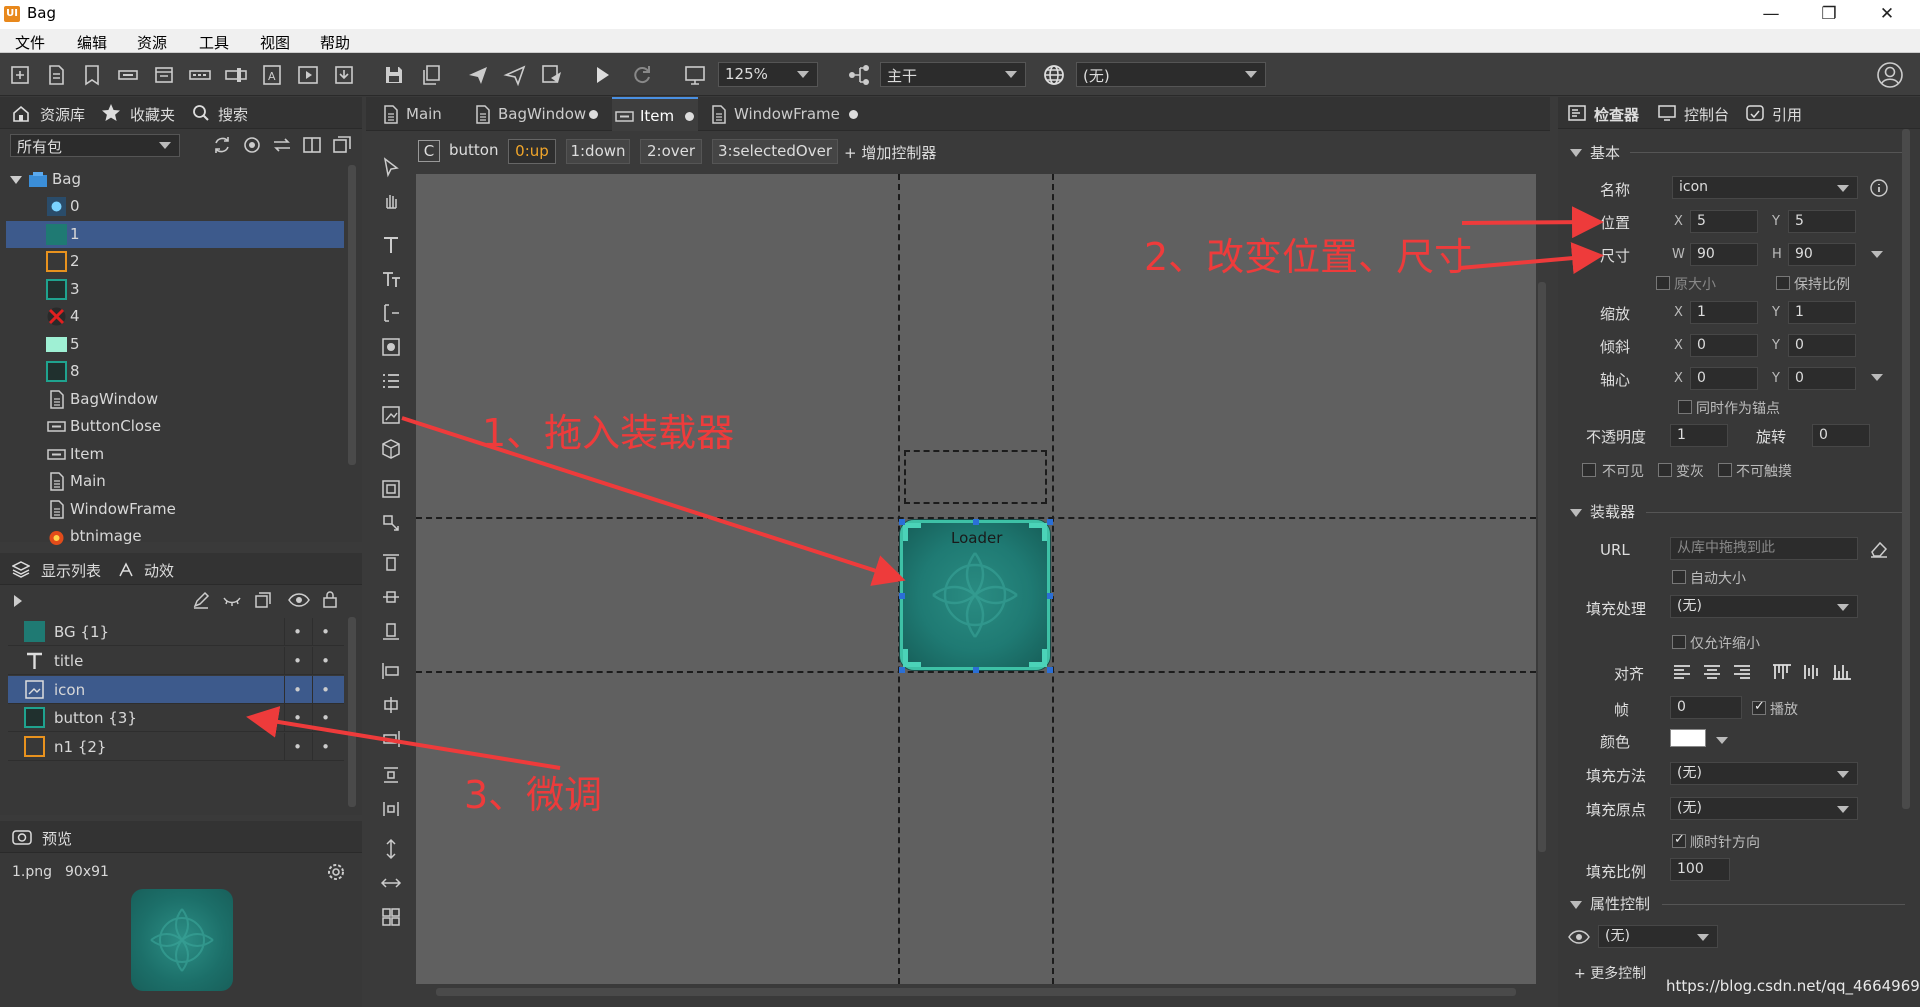  What do you see at coordinates (175, 509) in the screenshot?
I see `library-item: WindowFrame` at bounding box center [175, 509].